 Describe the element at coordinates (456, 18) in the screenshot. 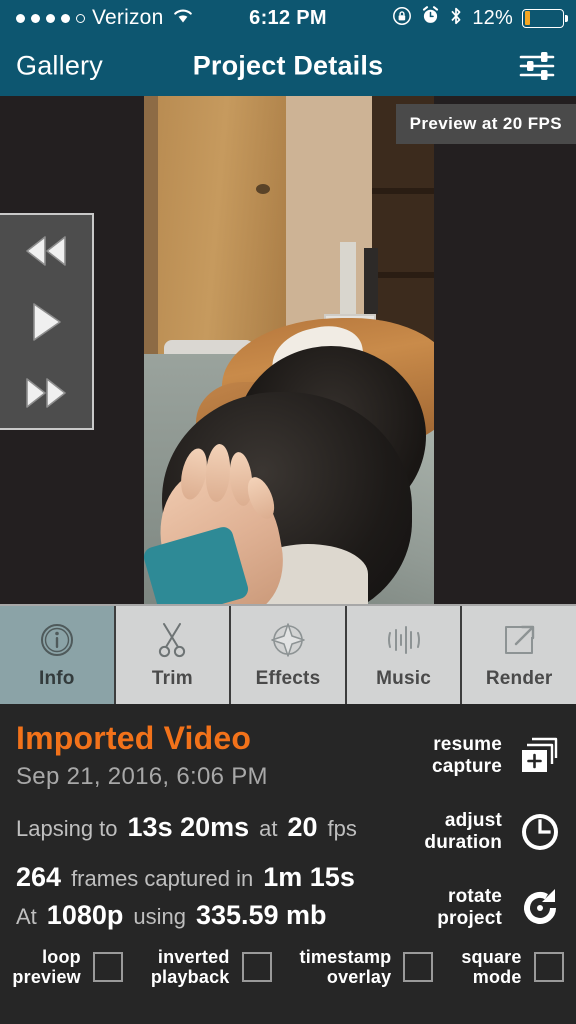

I see `bluetooth-icon` at that location.